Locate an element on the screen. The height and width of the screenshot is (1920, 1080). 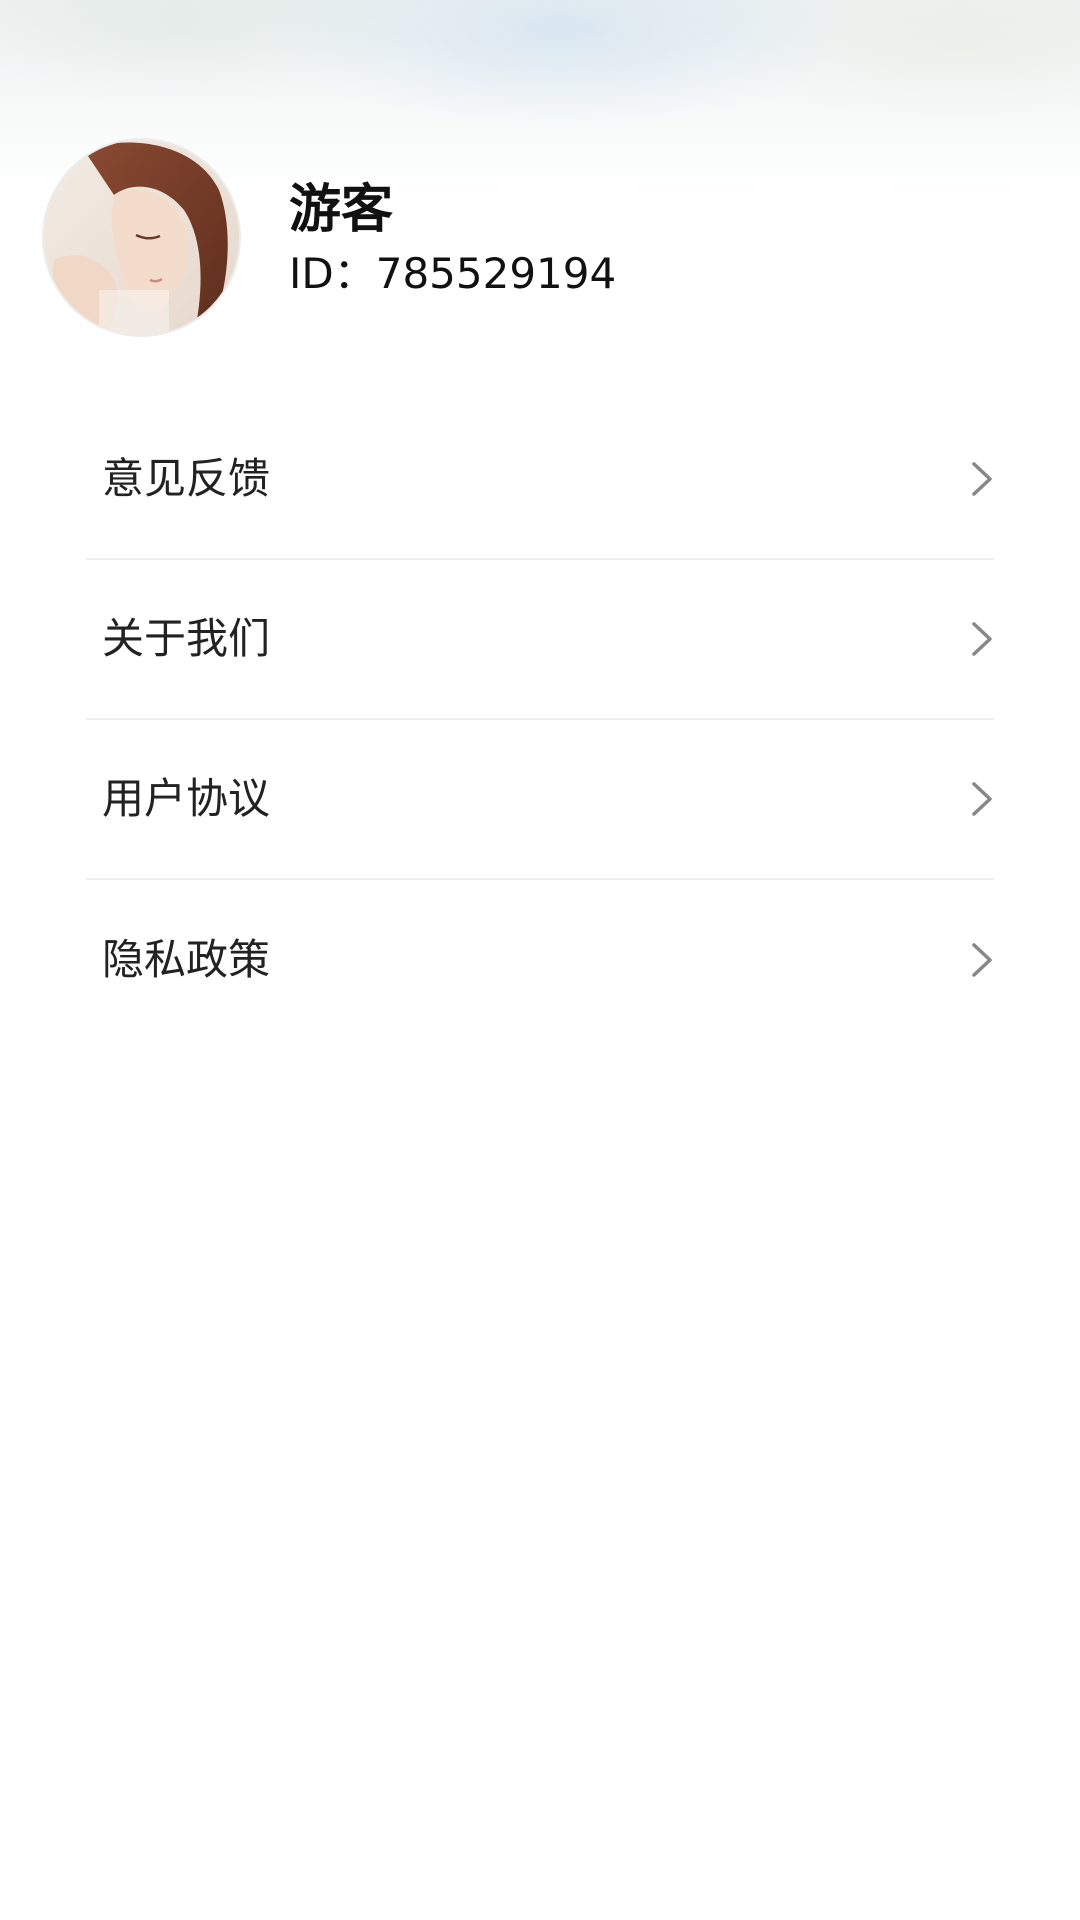
menu-item-label: 意见反馈 is located at coordinates (186, 478).